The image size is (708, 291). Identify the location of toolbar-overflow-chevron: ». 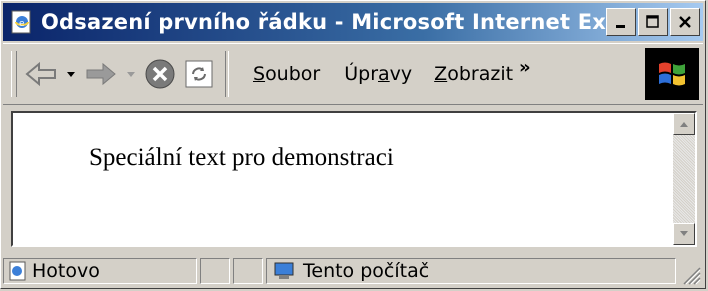
(525, 67).